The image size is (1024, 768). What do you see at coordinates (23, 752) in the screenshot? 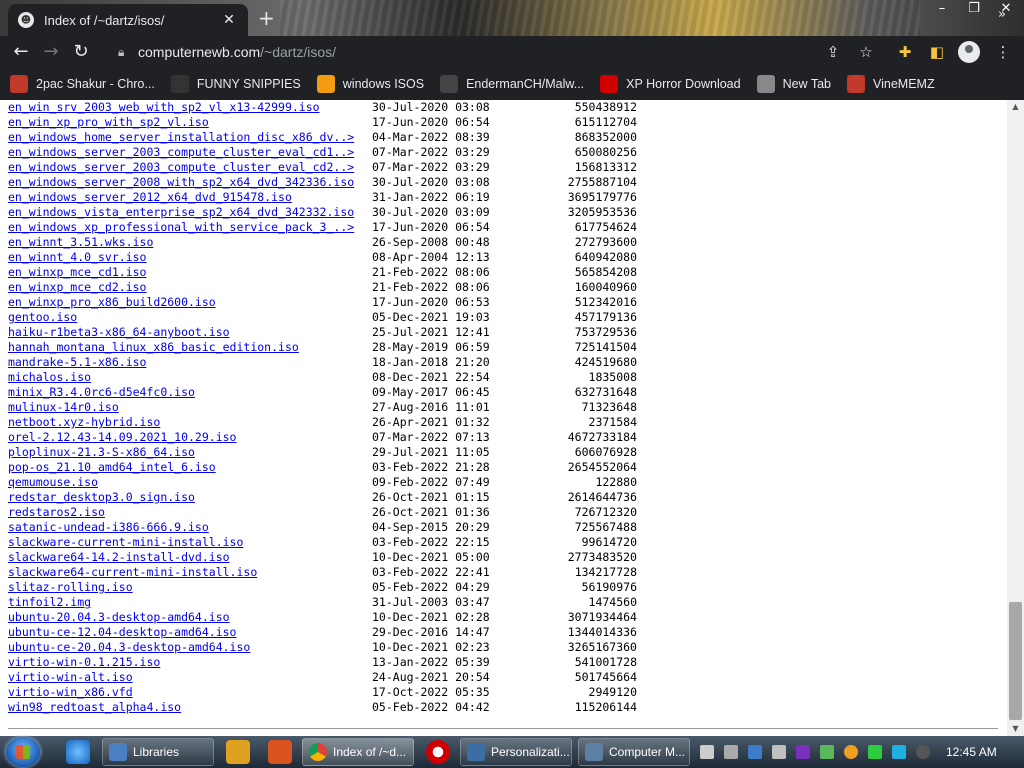
I see `start-button` at bounding box center [23, 752].